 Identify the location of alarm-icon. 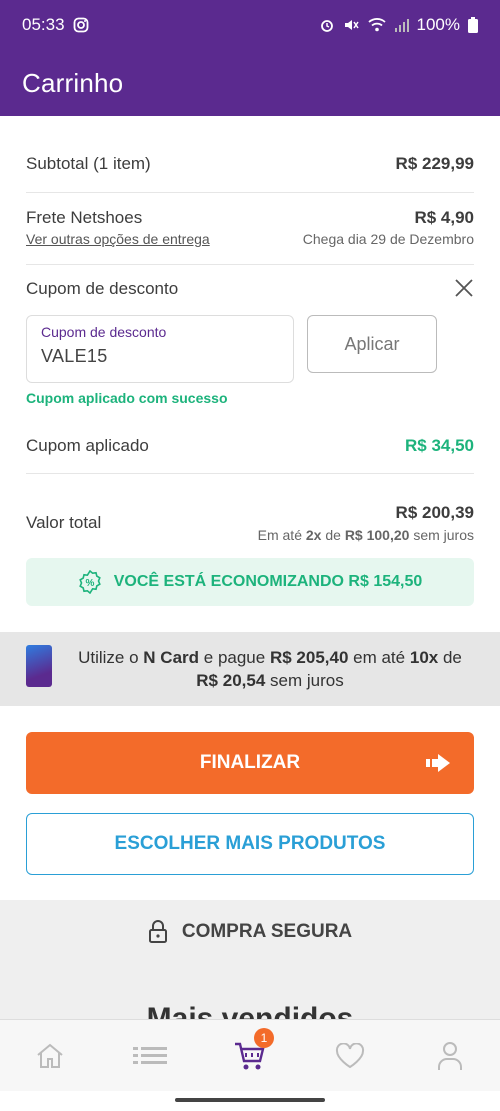
(326, 26).